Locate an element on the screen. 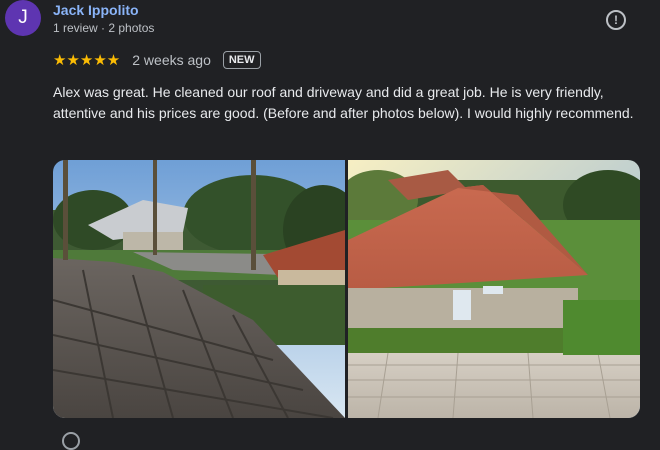  report-icon: ! is located at coordinates (616, 20).